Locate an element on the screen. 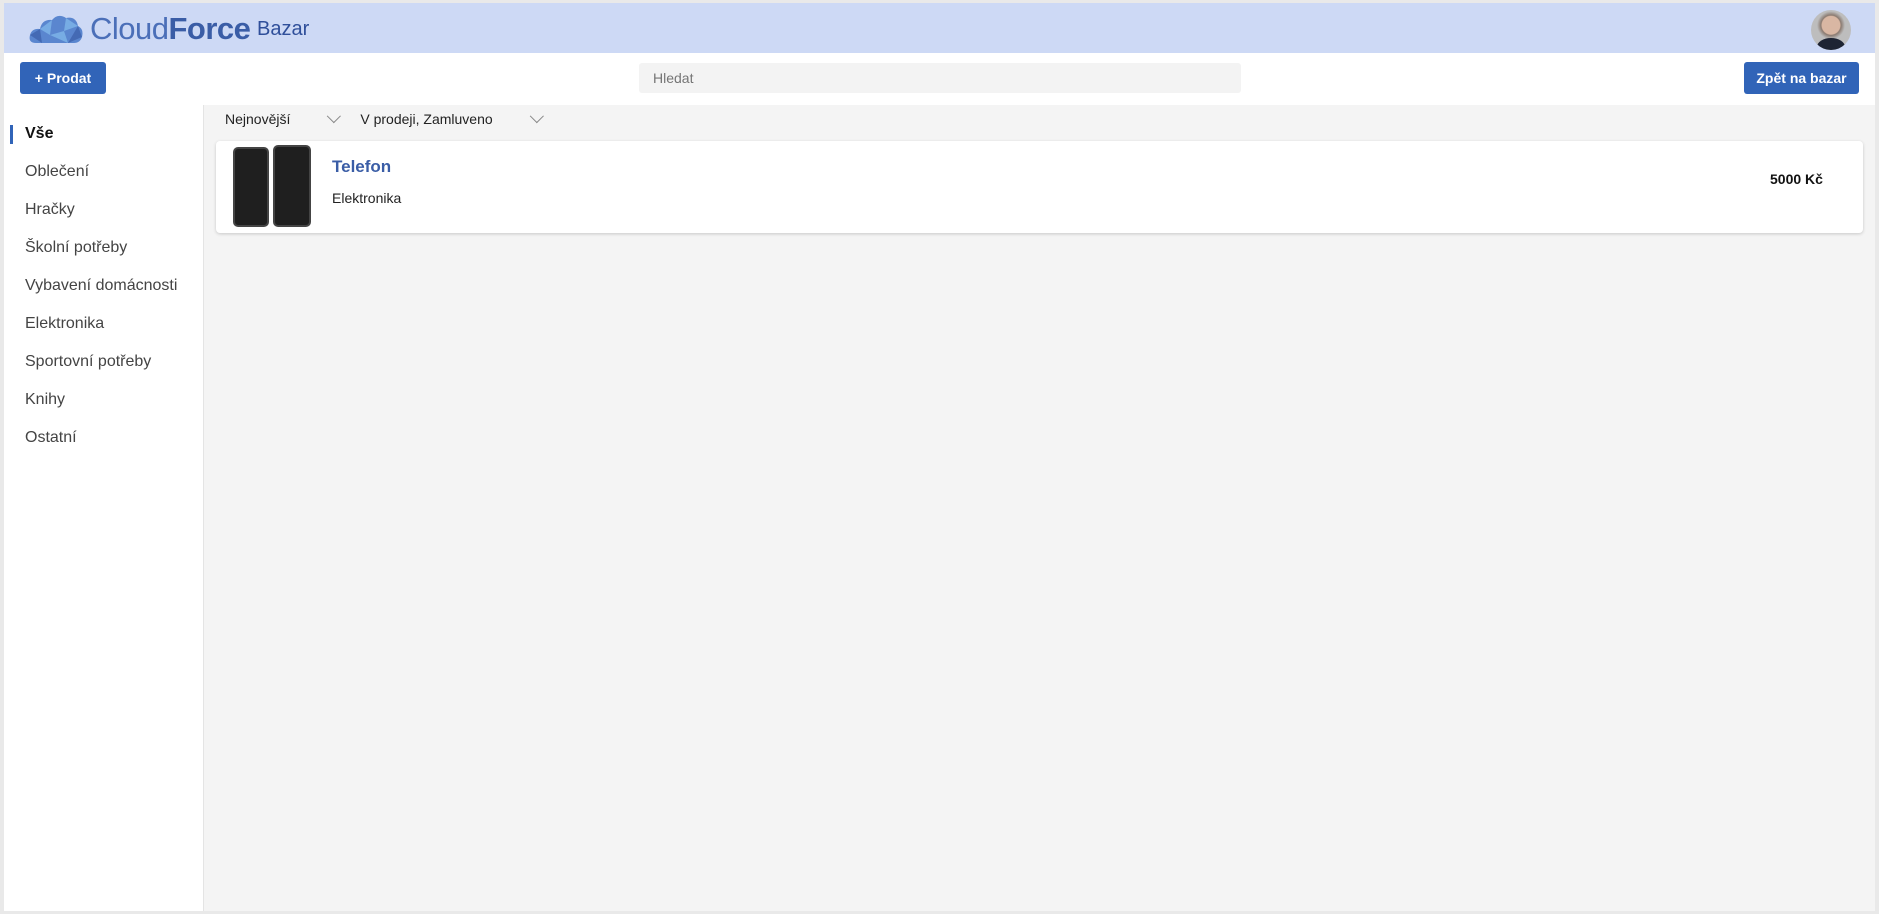 The image size is (1879, 914). listing-price: 5000 Kč is located at coordinates (1796, 179).